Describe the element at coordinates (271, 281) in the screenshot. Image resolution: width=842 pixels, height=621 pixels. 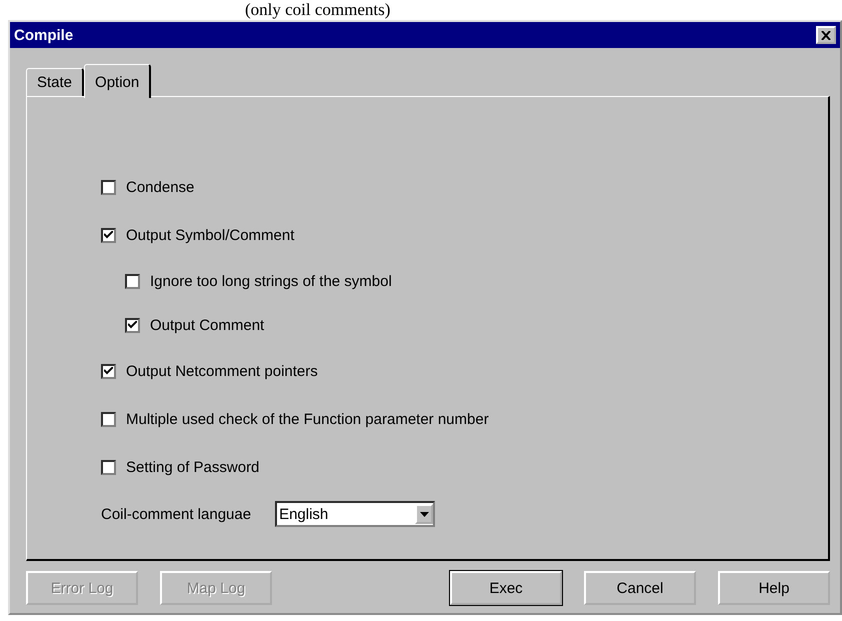
I see `option-label: Ignore too long strings of the symbol` at that location.